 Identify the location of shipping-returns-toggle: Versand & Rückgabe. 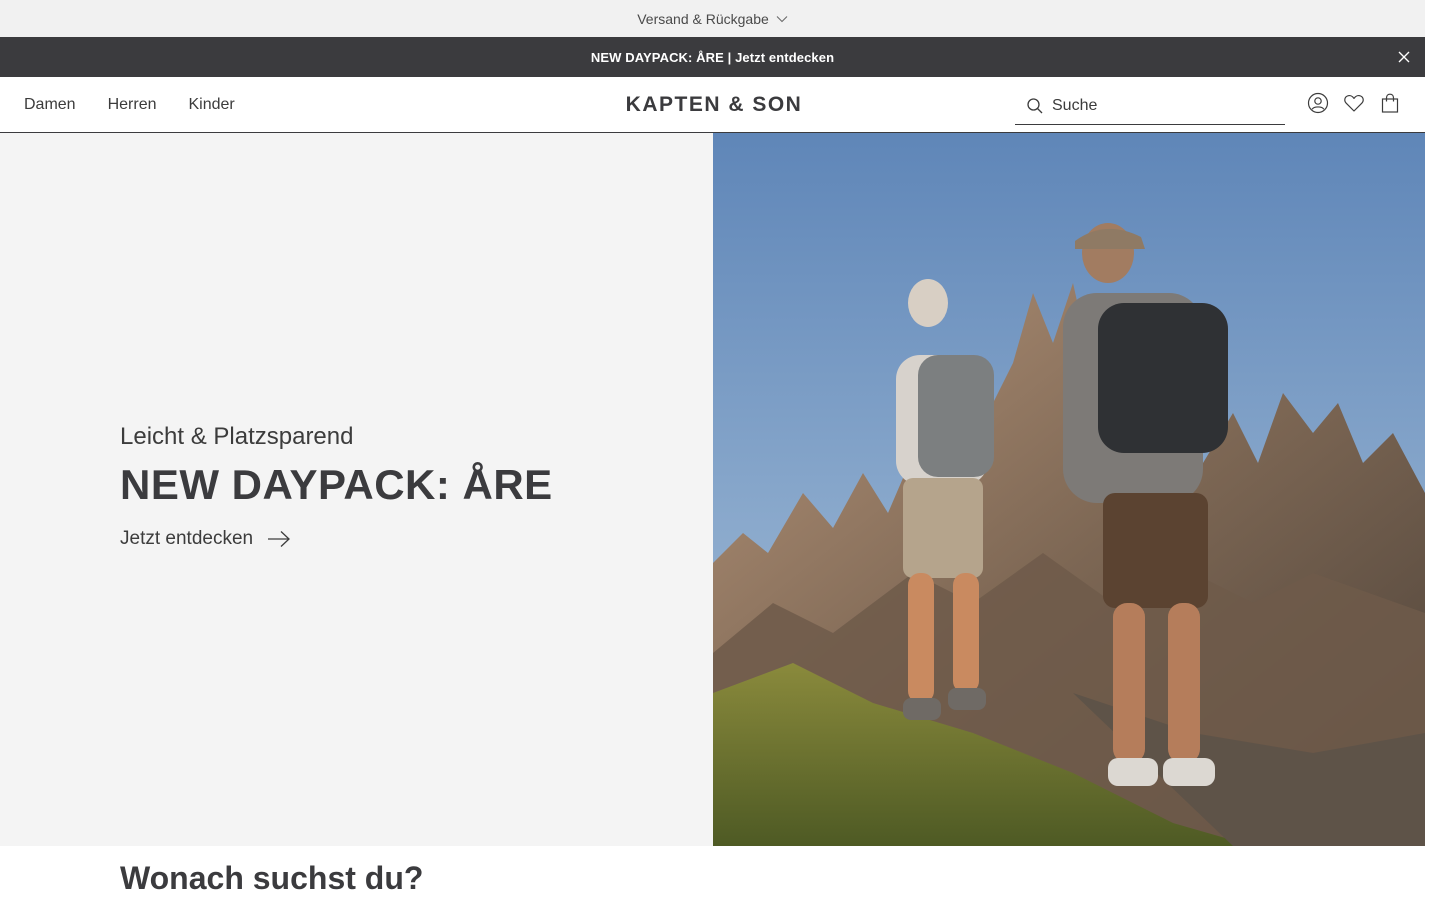
(712, 19).